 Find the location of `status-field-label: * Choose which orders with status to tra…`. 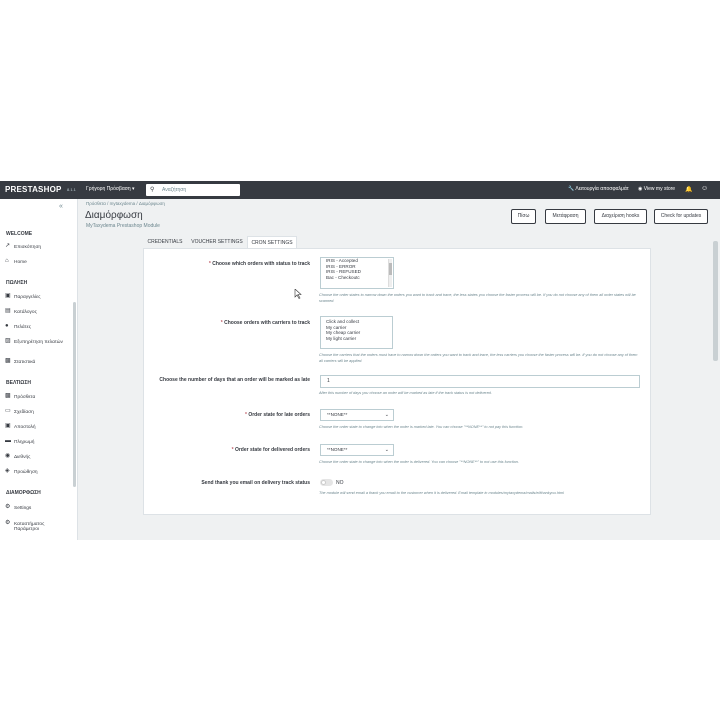

status-field-label: * Choose which orders with status to tra… is located at coordinates (259, 264).